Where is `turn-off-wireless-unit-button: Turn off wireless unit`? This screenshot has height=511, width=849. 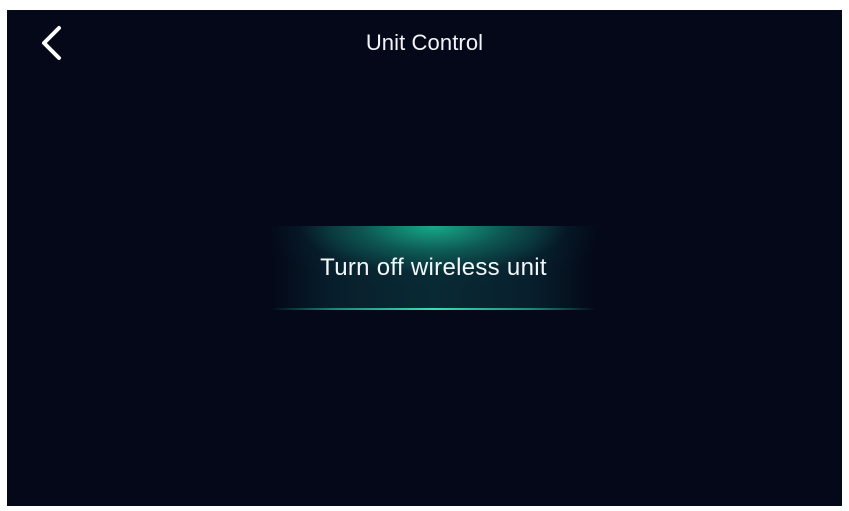 turn-off-wireless-unit-button: Turn off wireless unit is located at coordinates (433, 268).